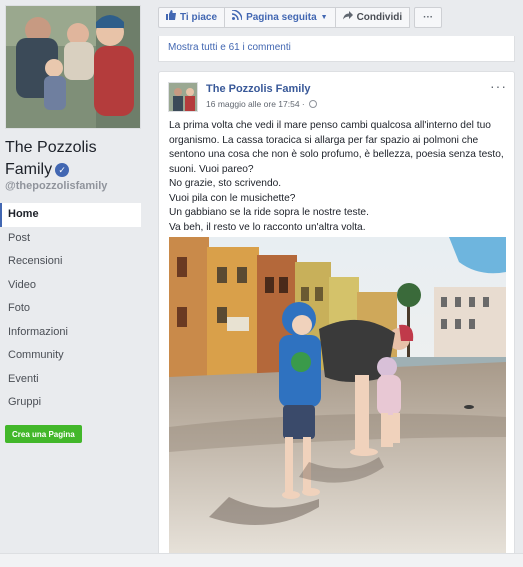 The image size is (523, 567). I want to click on chevron-down-icon: ▼, so click(324, 17).